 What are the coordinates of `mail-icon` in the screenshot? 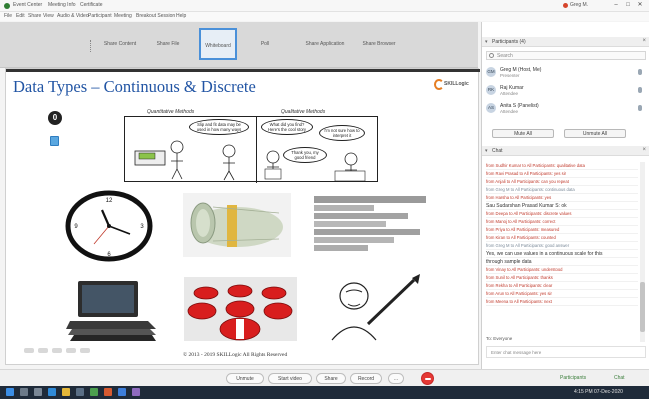 It's located at (122, 392).